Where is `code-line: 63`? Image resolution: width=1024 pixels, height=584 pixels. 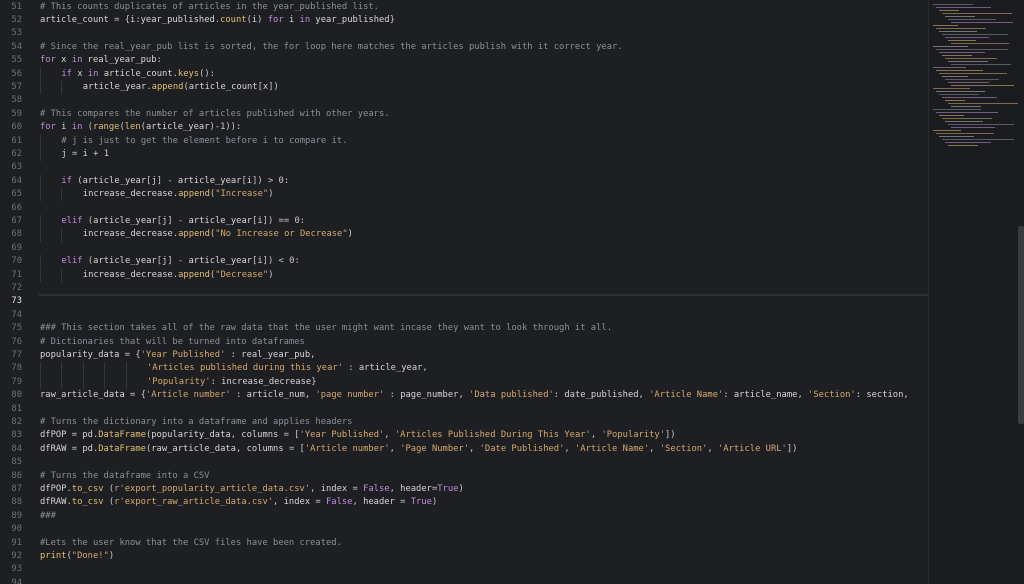 code-line: 63 is located at coordinates (464, 167).